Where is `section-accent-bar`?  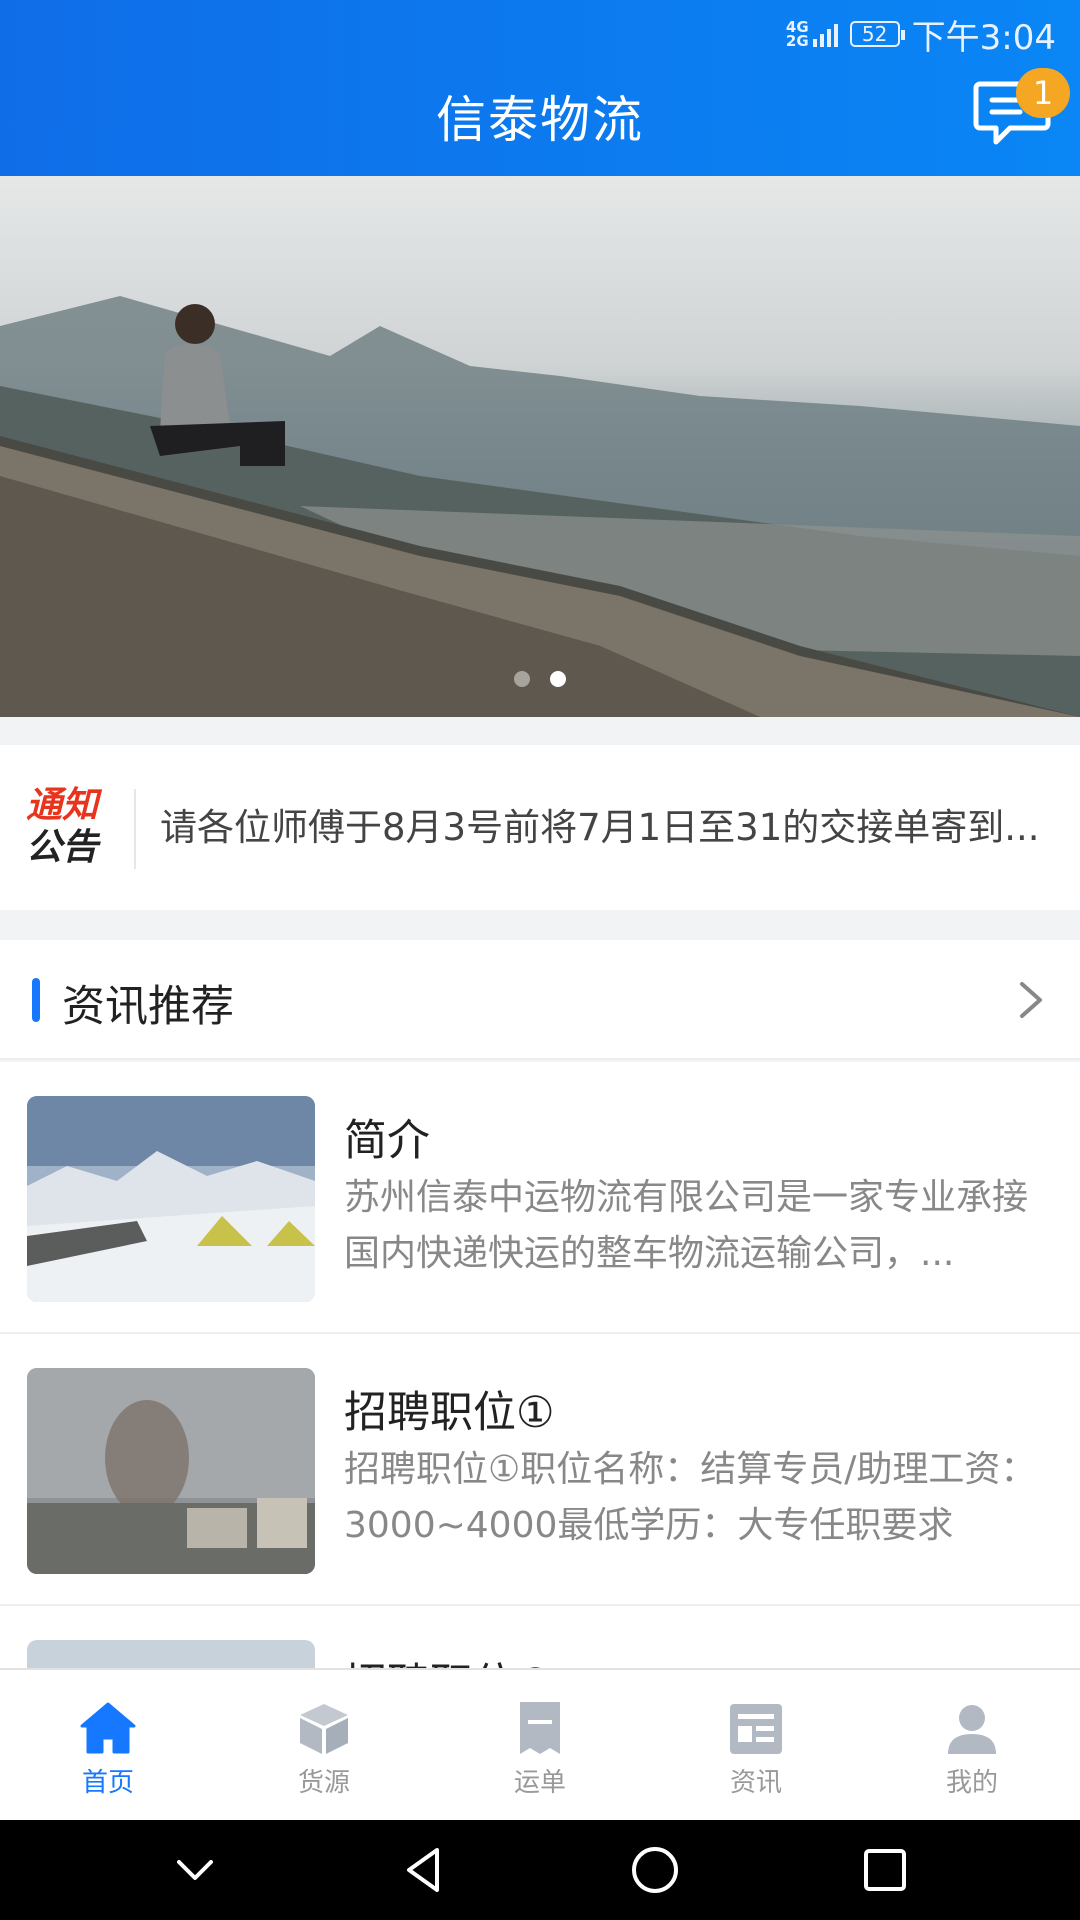 section-accent-bar is located at coordinates (36, 1000).